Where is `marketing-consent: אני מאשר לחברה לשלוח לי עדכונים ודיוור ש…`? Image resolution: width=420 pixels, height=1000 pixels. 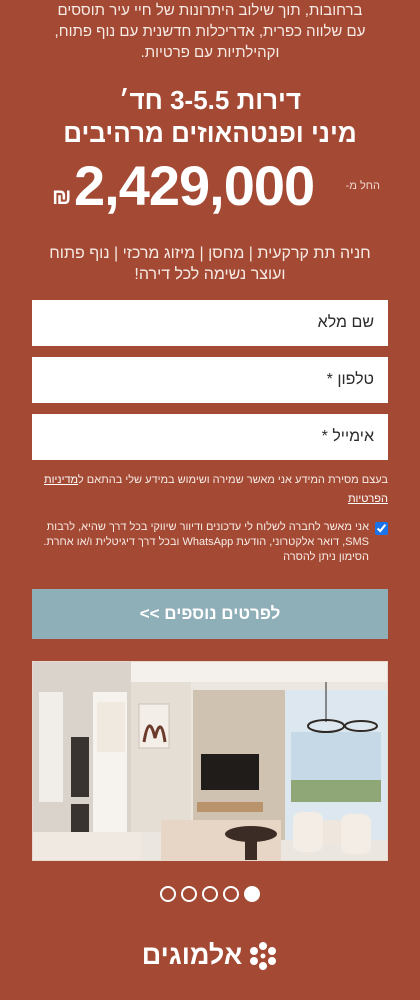 marketing-consent: אני מאשר לחברה לשלוח לי עדכונים ודיוור ש… is located at coordinates (214, 542).